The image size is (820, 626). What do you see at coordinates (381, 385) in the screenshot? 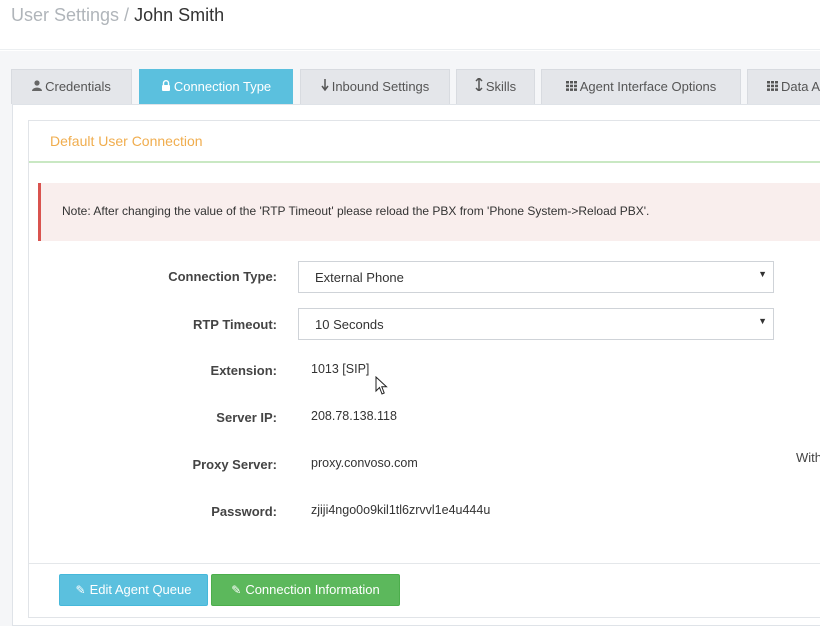
I see `mouse-pointer-icon` at bounding box center [381, 385].